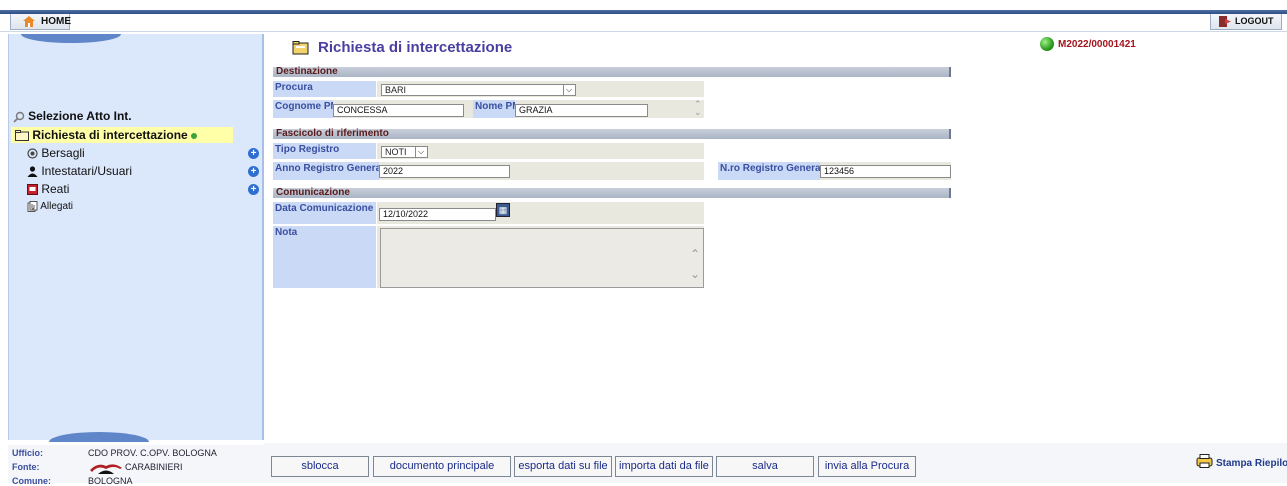  I want to click on cognome-label: Cognome PM, so click(306, 109).